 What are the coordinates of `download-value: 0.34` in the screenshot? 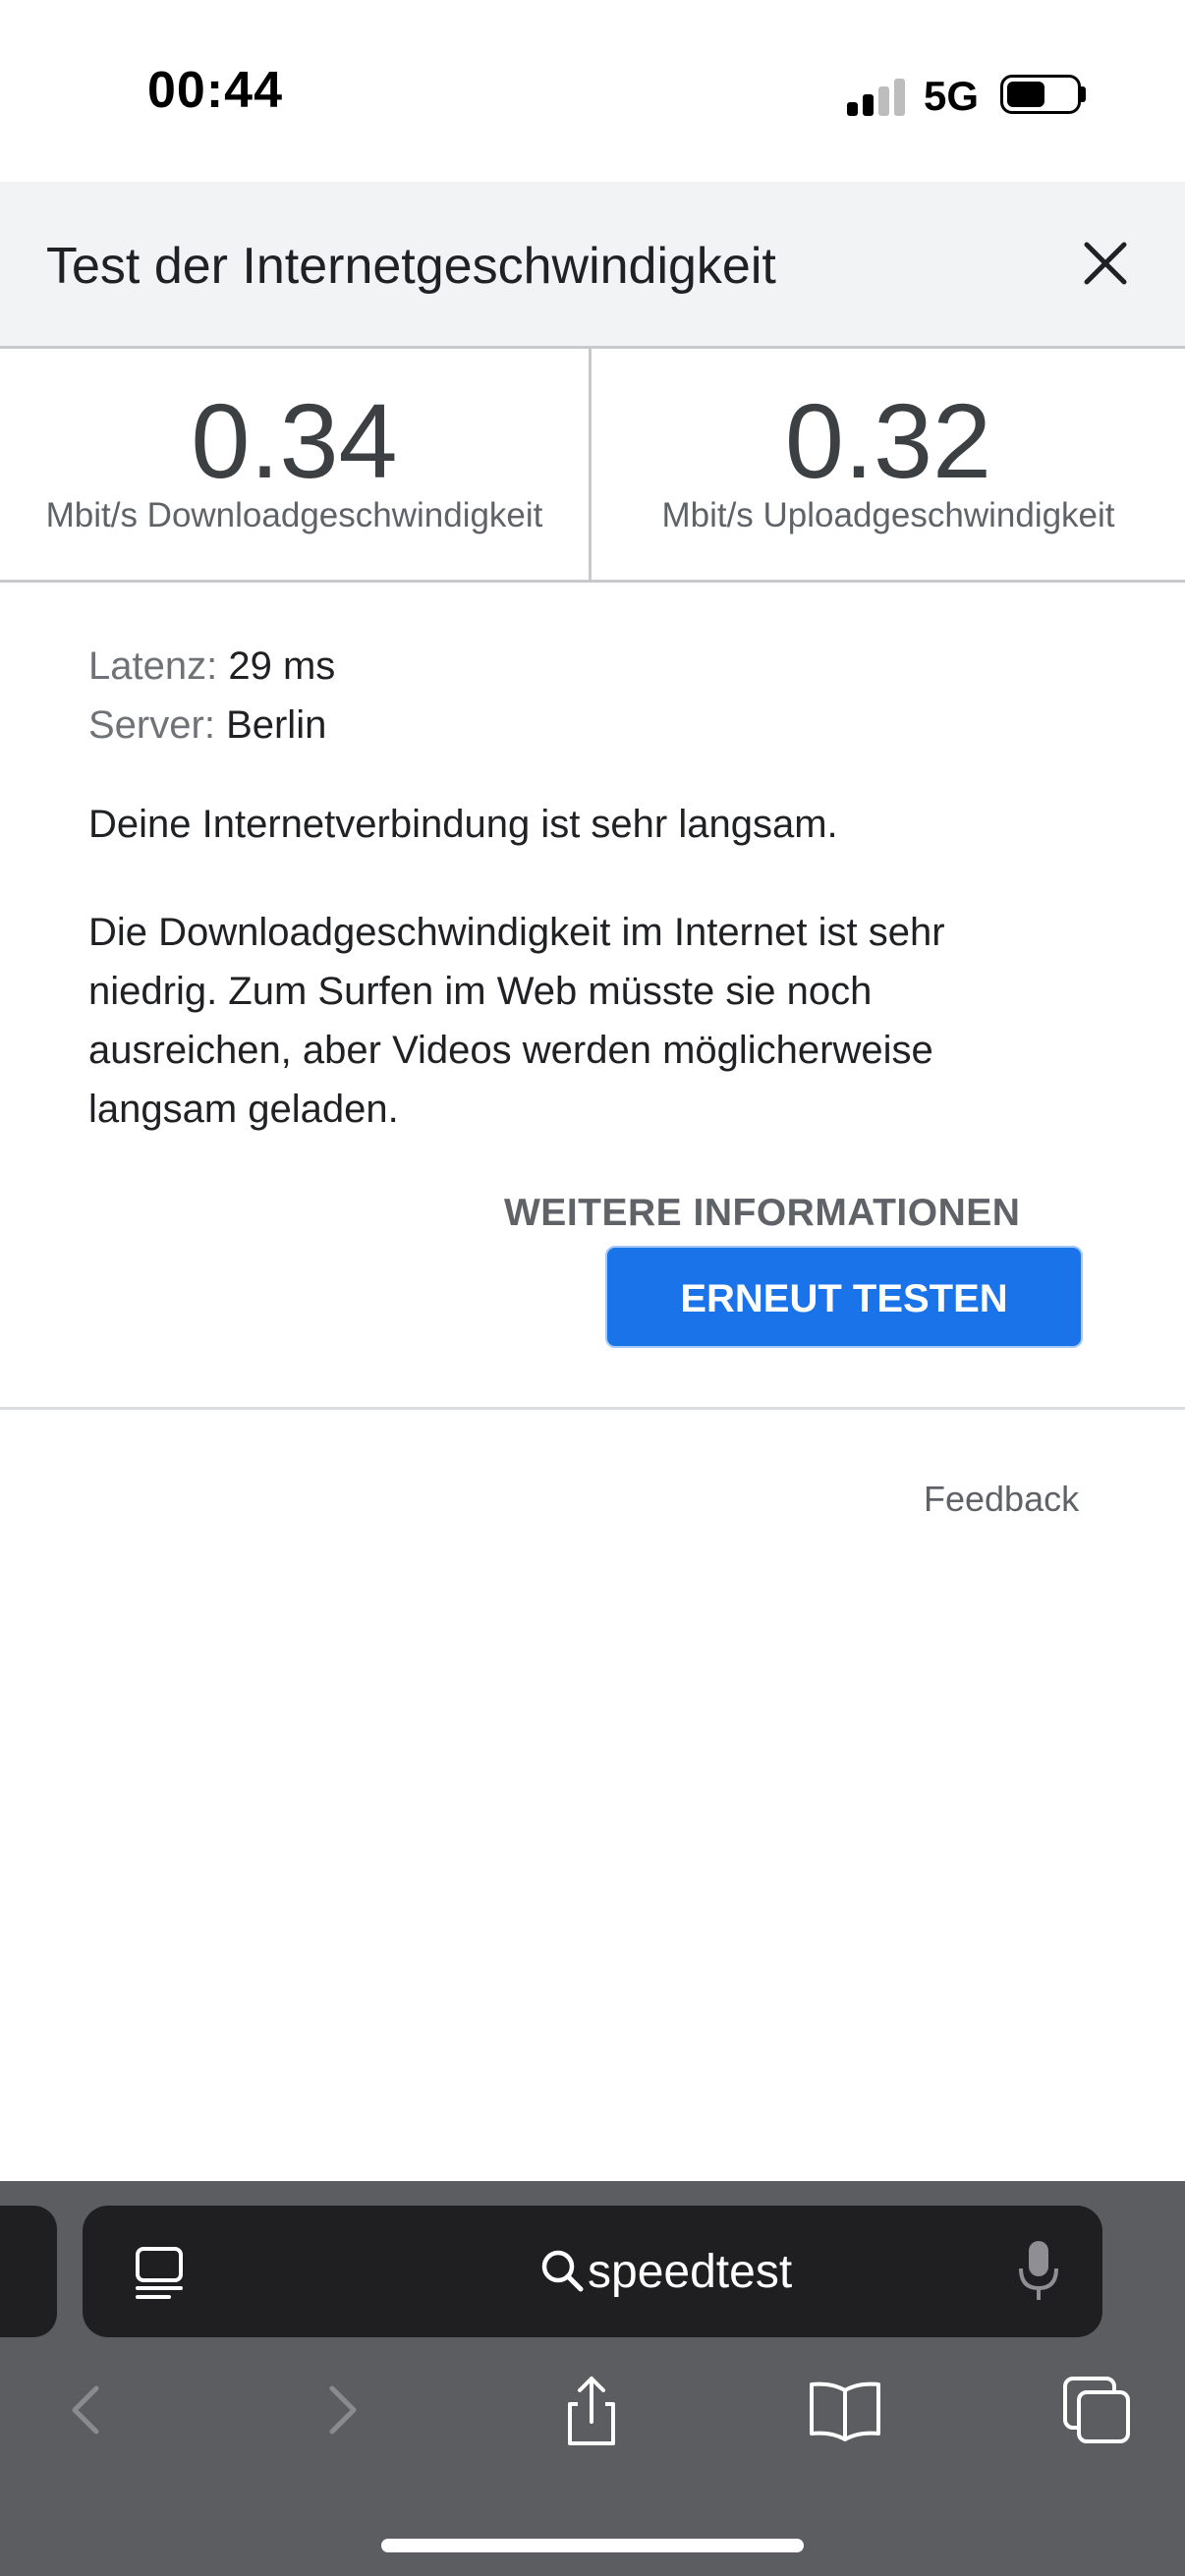 It's located at (294, 440).